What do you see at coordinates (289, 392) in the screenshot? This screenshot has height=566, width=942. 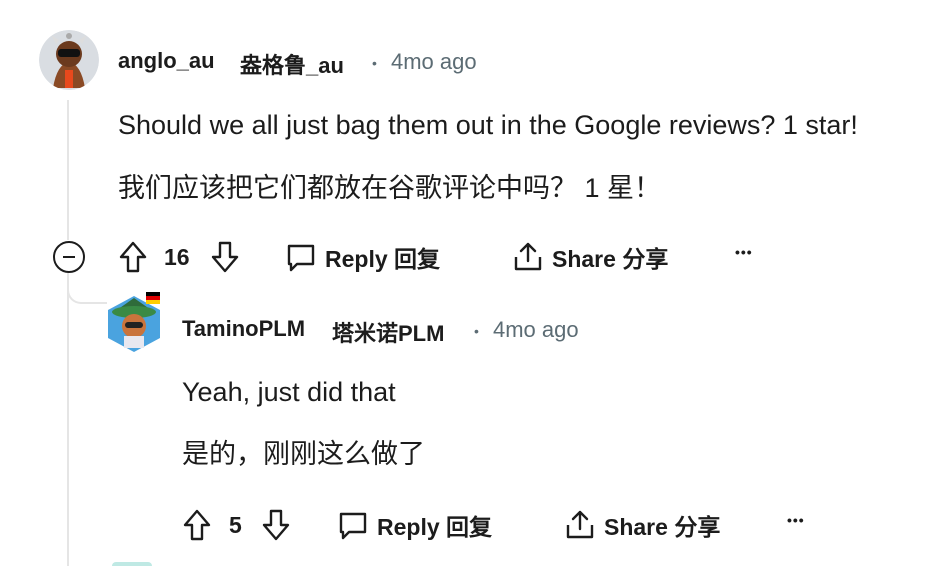 I see `comment-text-en: Yeah, just did that` at bounding box center [289, 392].